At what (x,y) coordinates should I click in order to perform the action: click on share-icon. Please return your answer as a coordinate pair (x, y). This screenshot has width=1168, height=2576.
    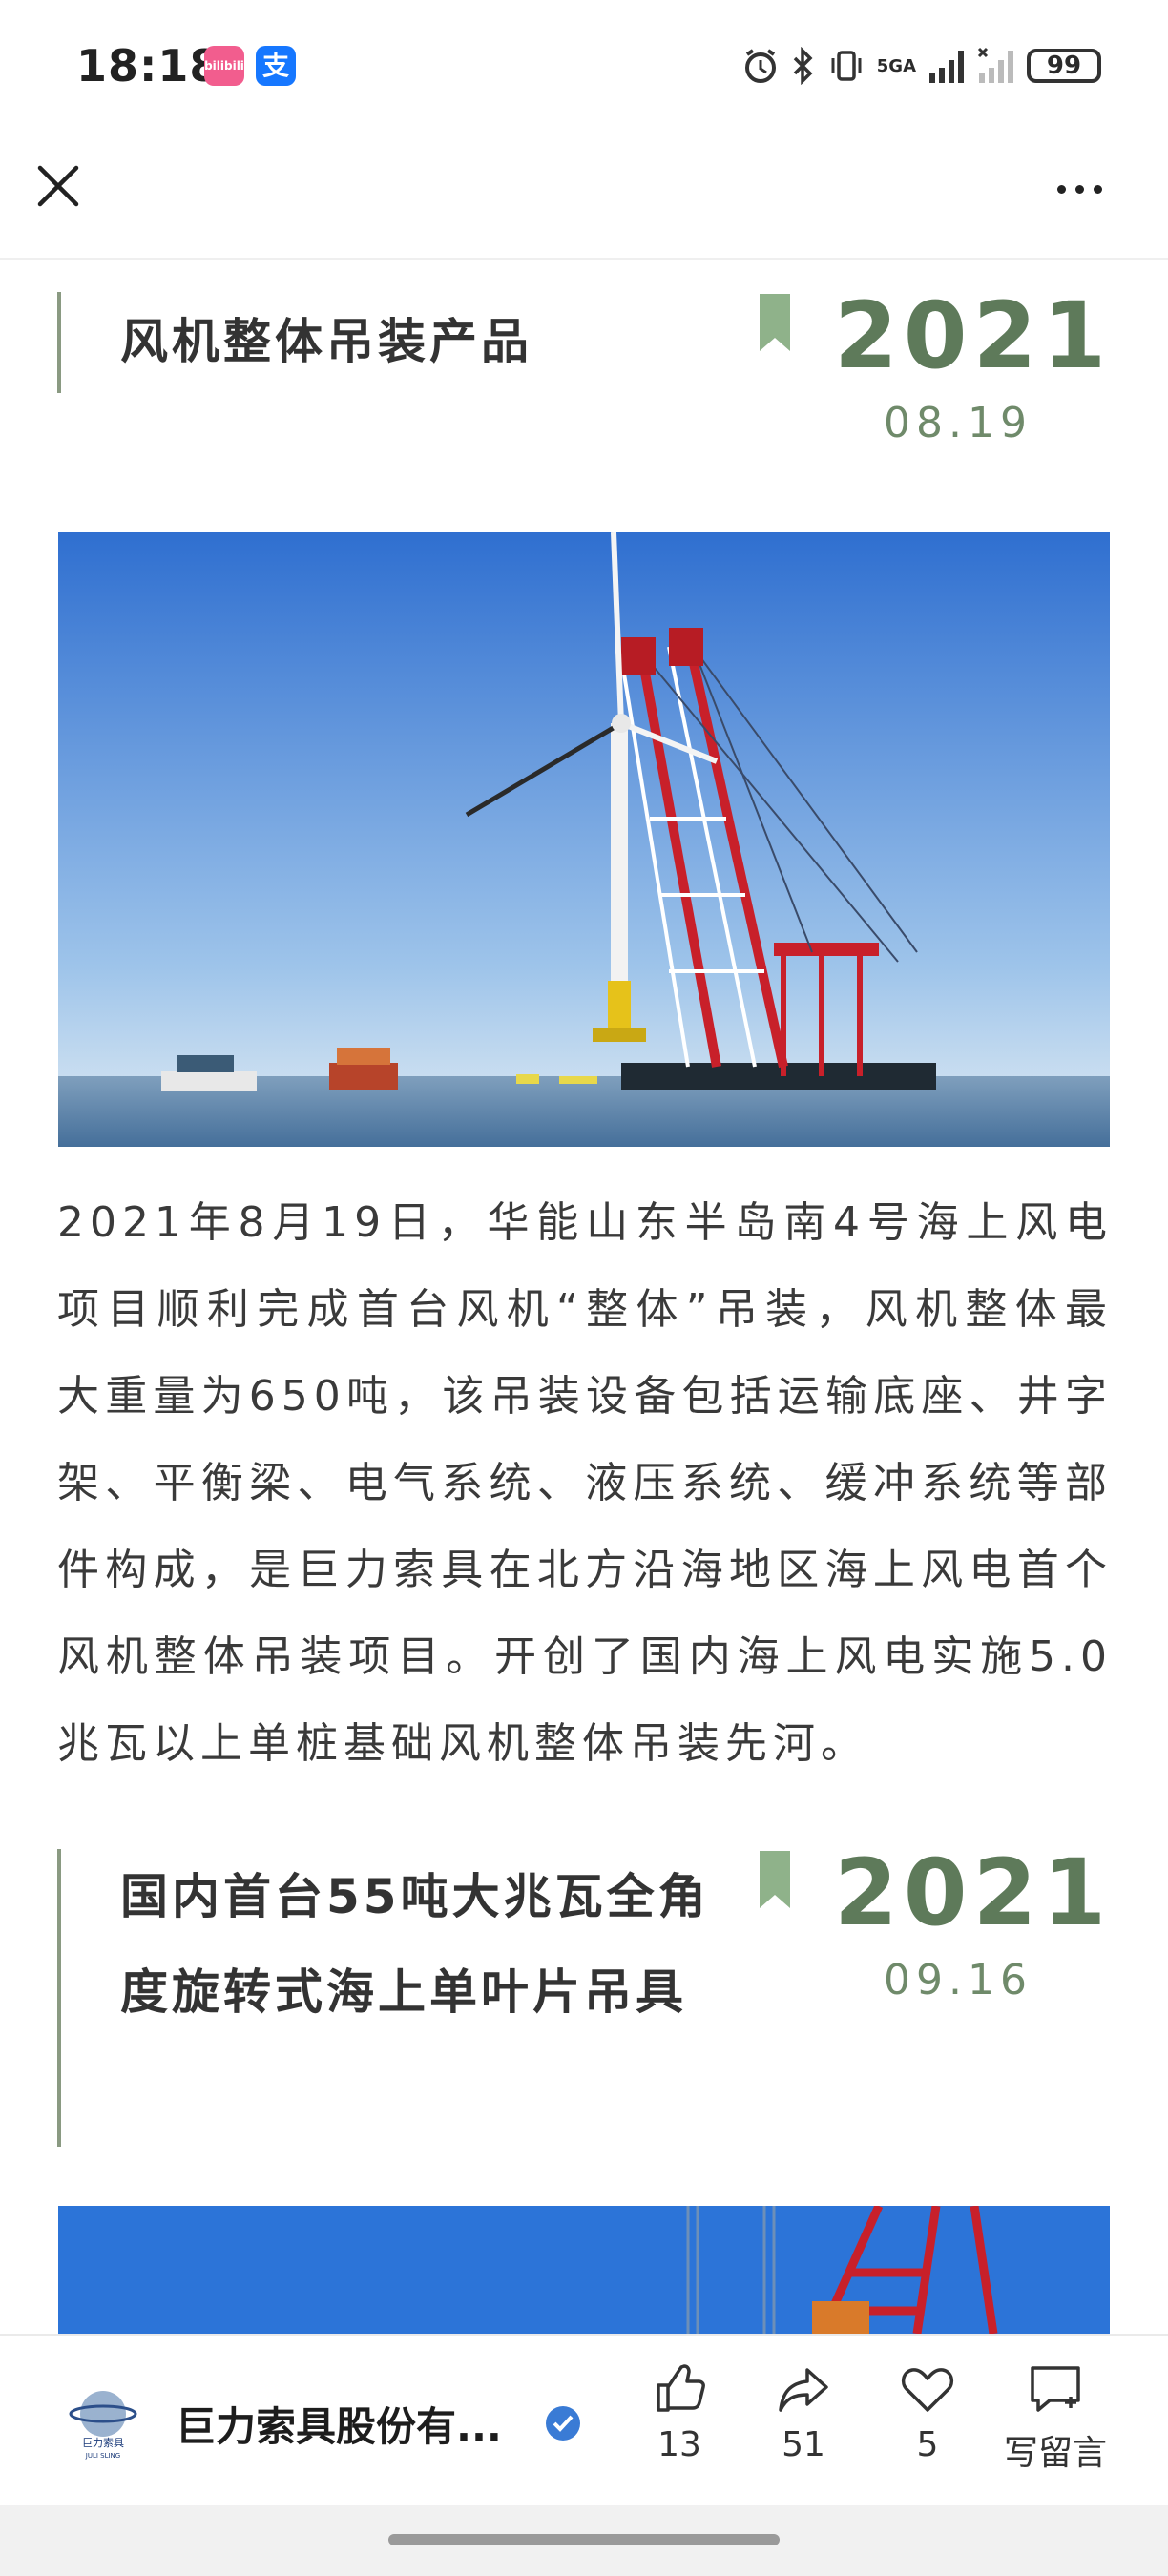
    Looking at the image, I should click on (803, 2390).